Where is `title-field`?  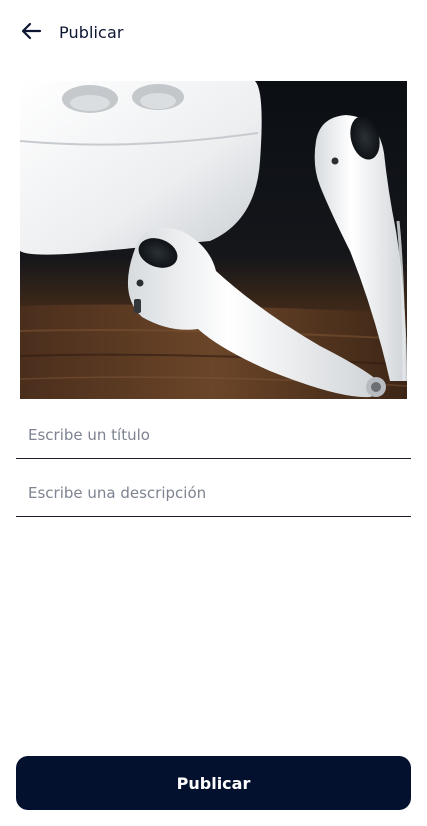 title-field is located at coordinates (213, 436).